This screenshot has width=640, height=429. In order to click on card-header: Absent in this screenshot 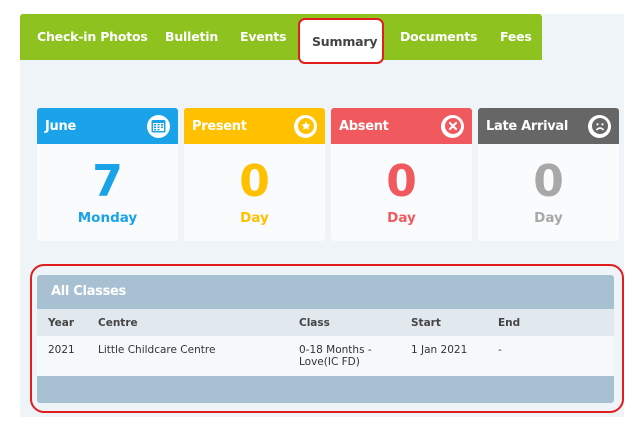, I will do `click(401, 126)`.